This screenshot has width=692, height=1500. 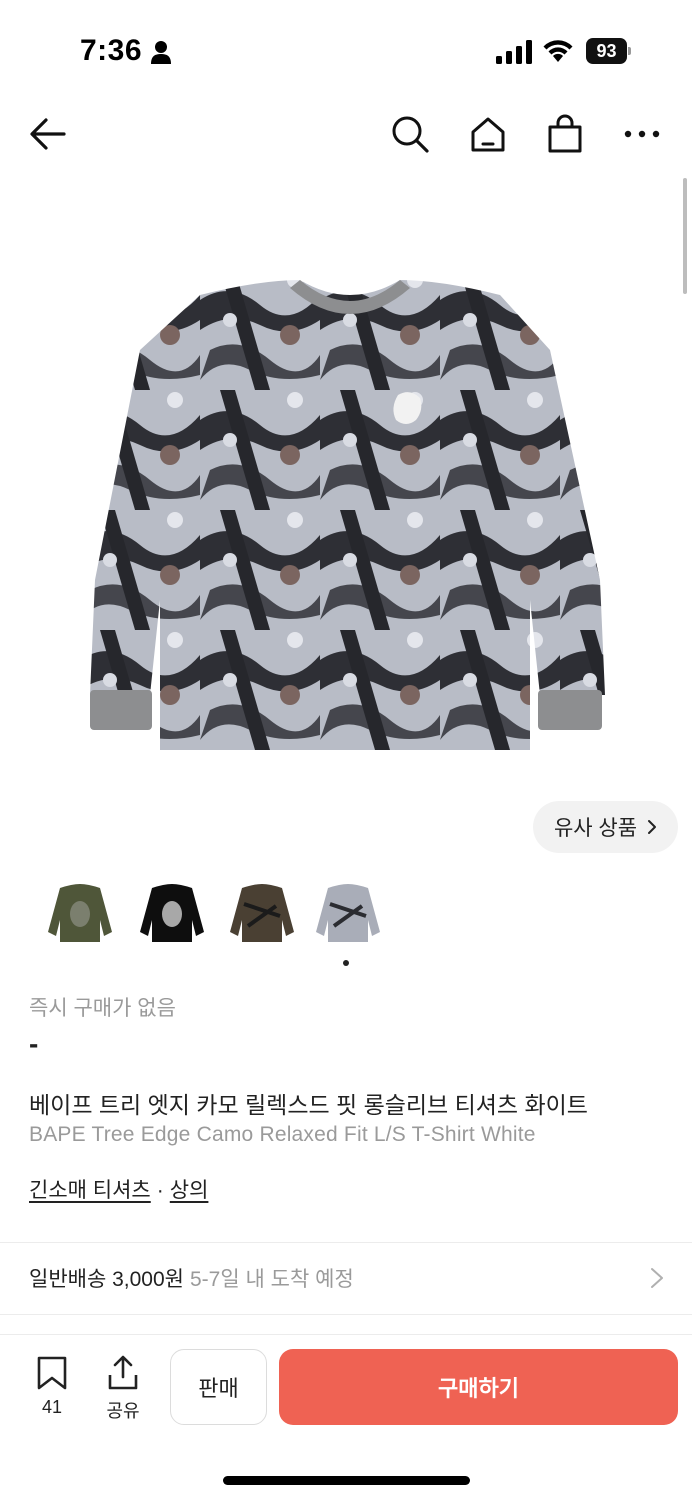 I want to click on shopping-bag-icon, so click(x=565, y=133).